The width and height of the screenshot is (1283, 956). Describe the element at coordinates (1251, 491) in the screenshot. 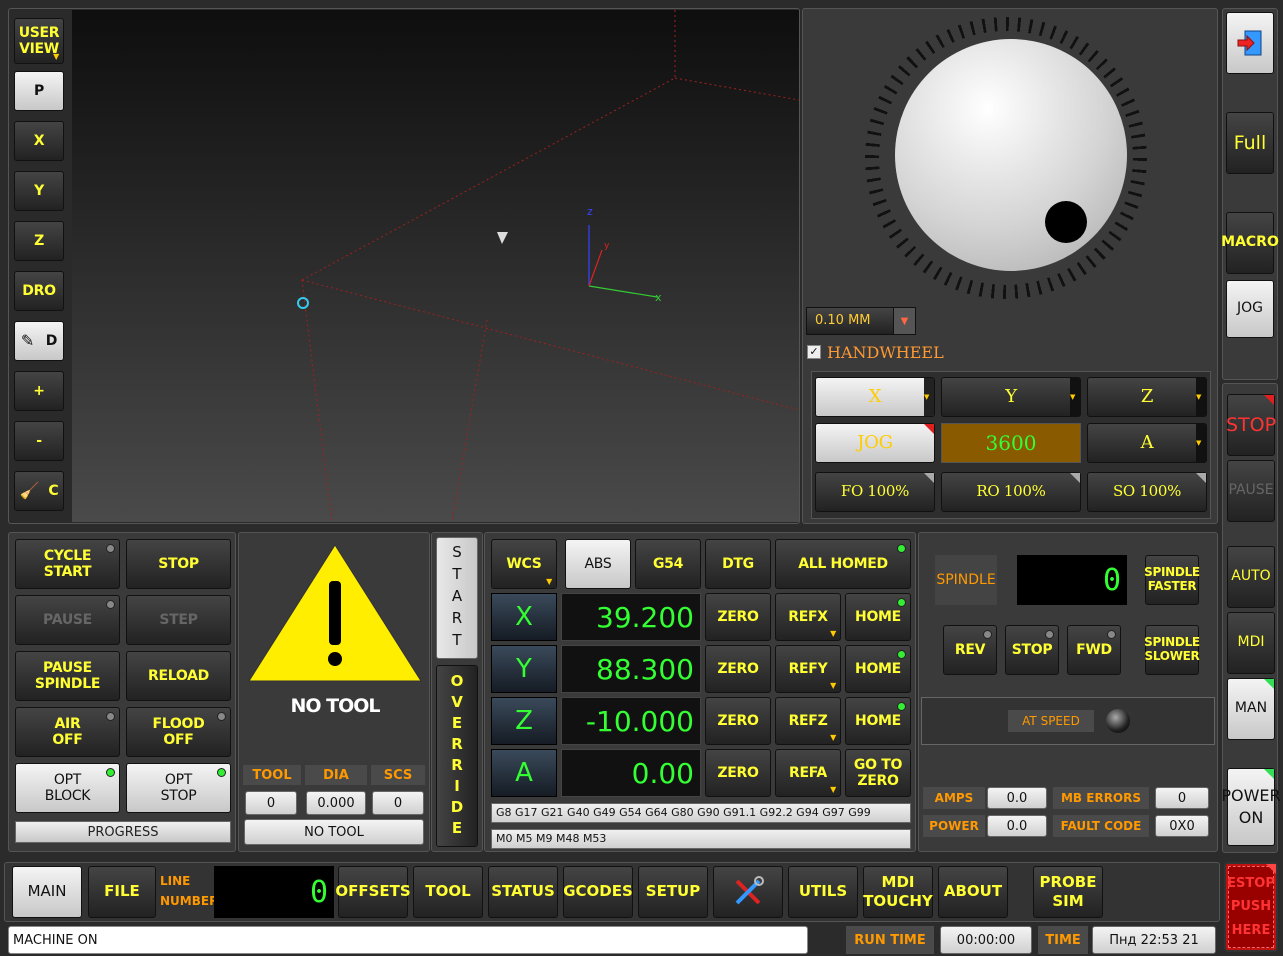

I see `pause-button: PAUSE` at that location.